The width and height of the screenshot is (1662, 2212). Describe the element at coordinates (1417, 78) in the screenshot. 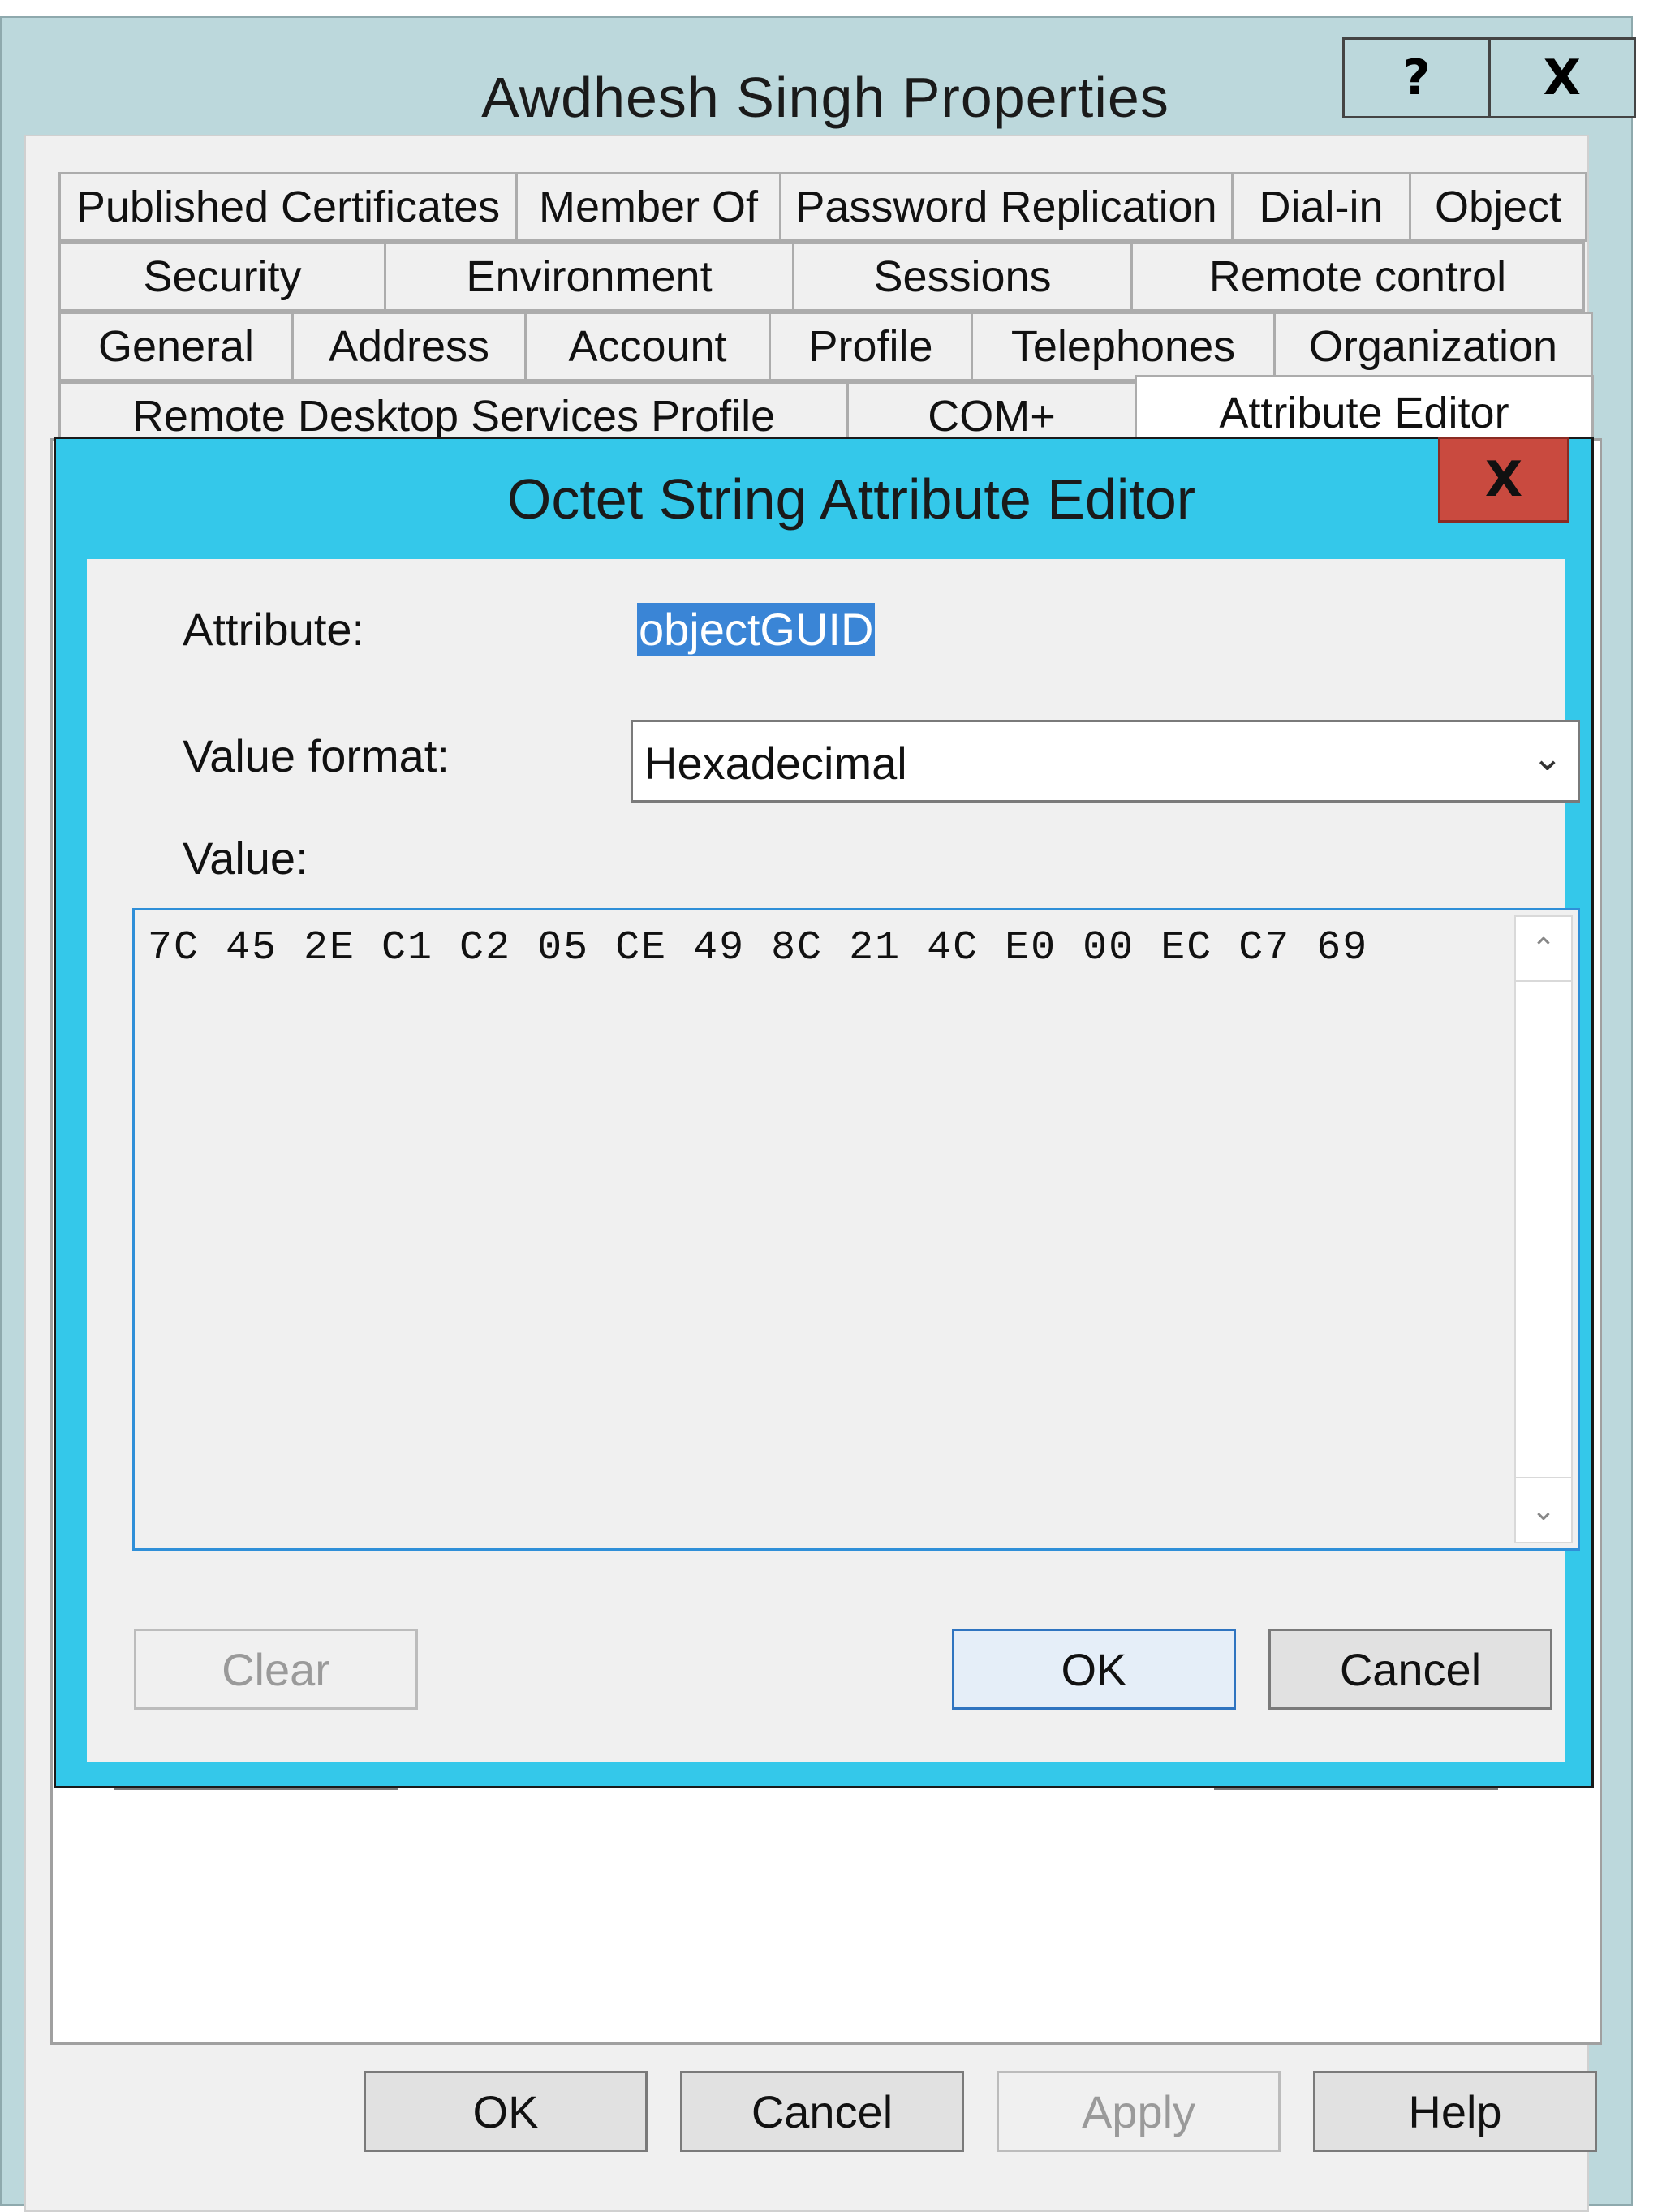

I see `help-icon: ?` at that location.